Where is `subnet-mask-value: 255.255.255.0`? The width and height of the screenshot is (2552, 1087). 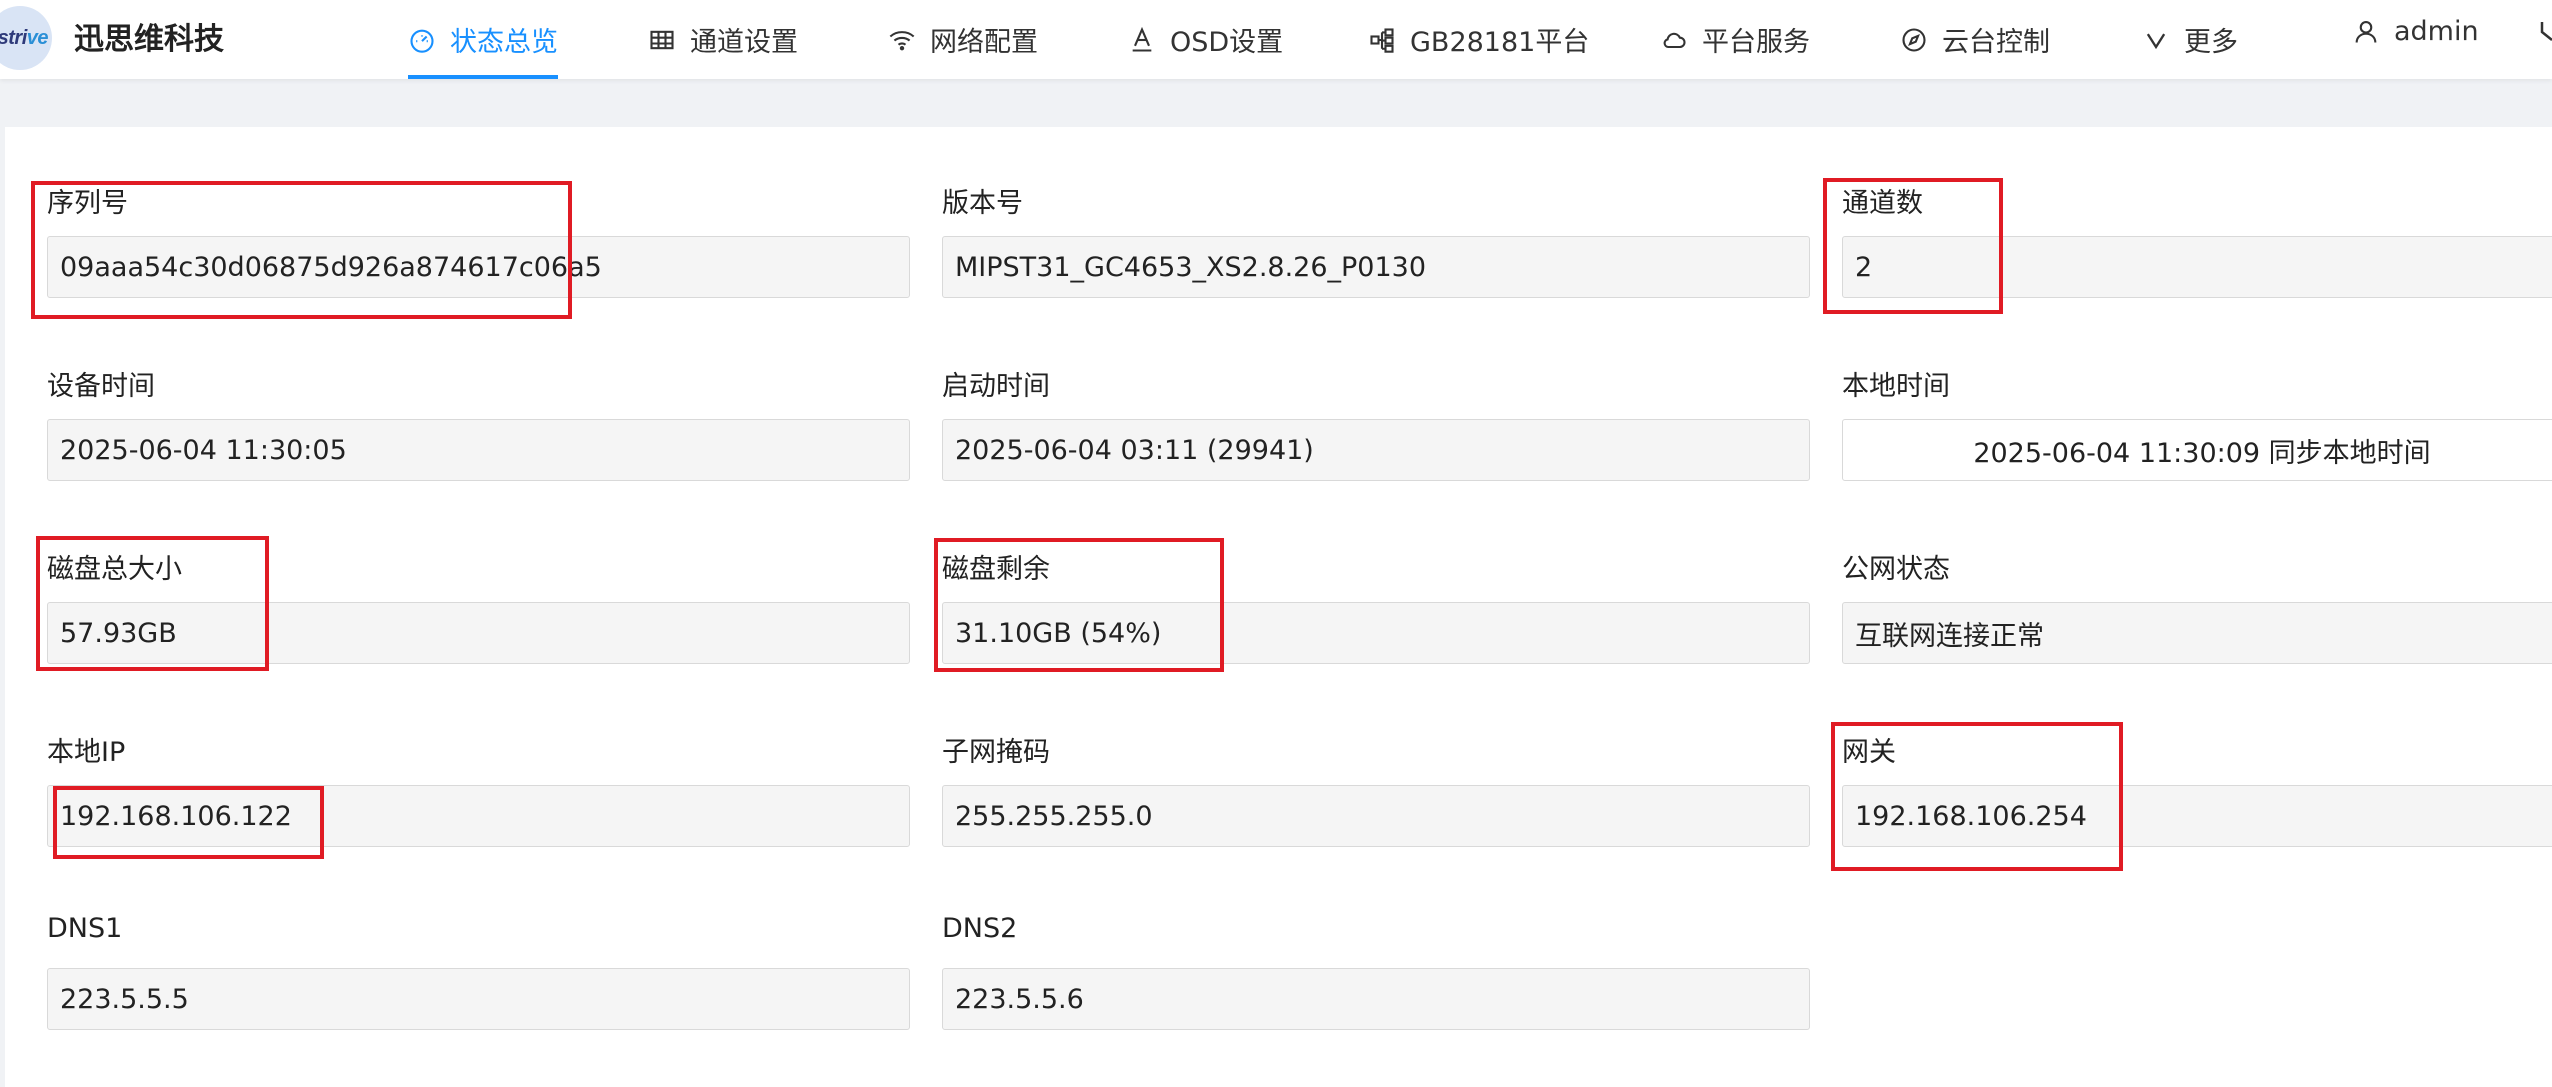
subnet-mask-value: 255.255.255.0 is located at coordinates (1376, 816).